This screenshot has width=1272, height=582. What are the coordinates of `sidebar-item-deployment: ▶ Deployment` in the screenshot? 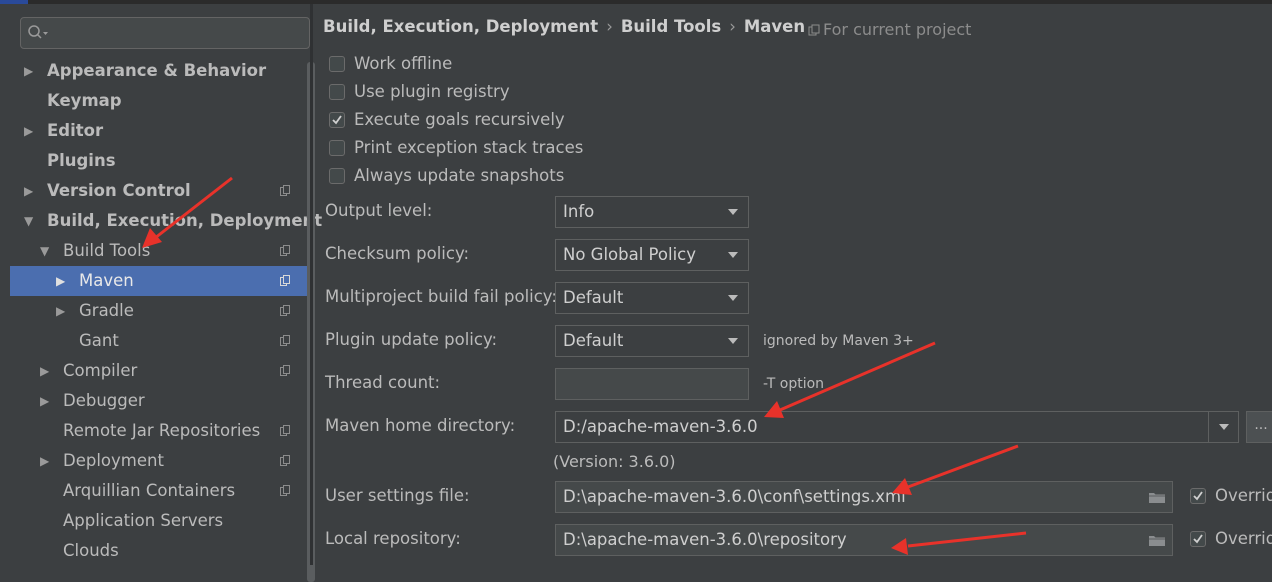 It's located at (160, 461).